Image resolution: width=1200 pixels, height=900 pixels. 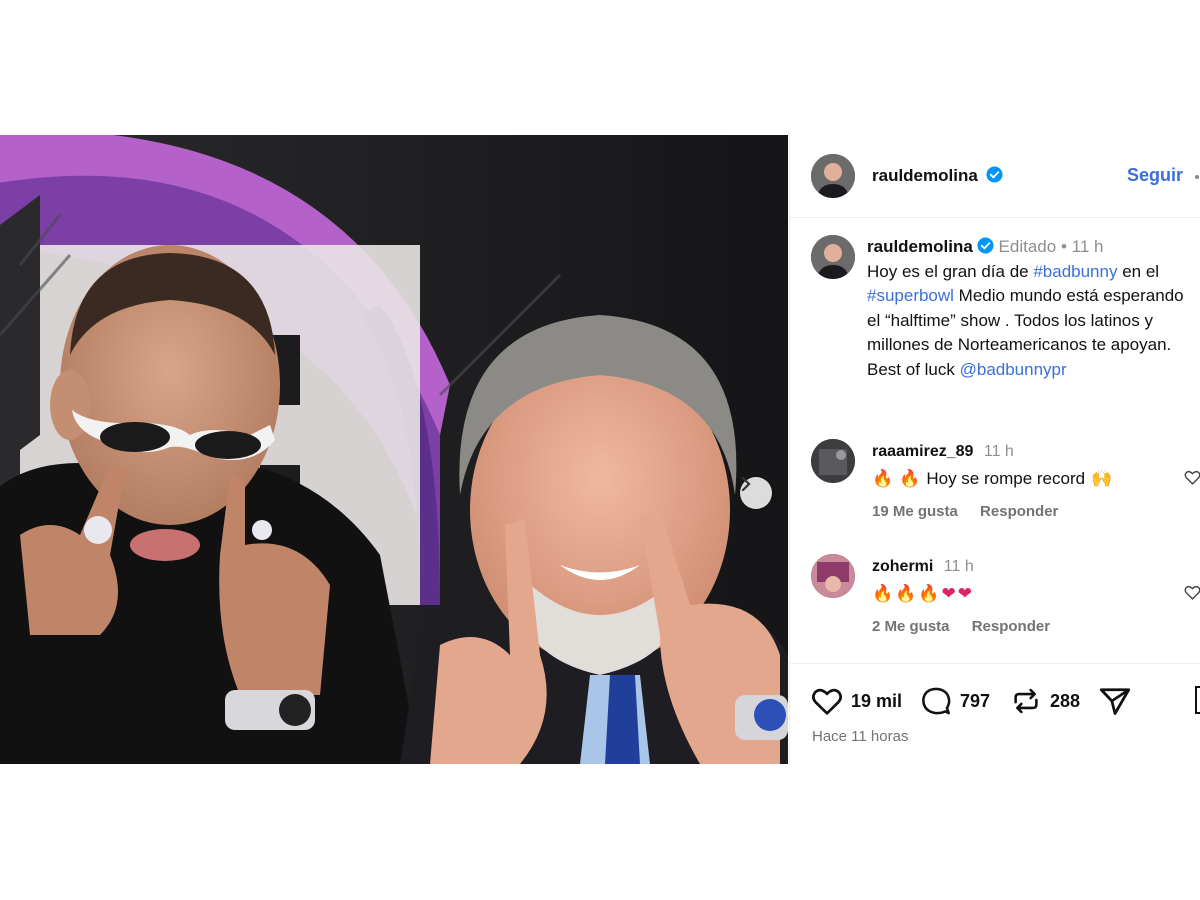 I want to click on comment-likes: 19 Me gusta, so click(x=915, y=511).